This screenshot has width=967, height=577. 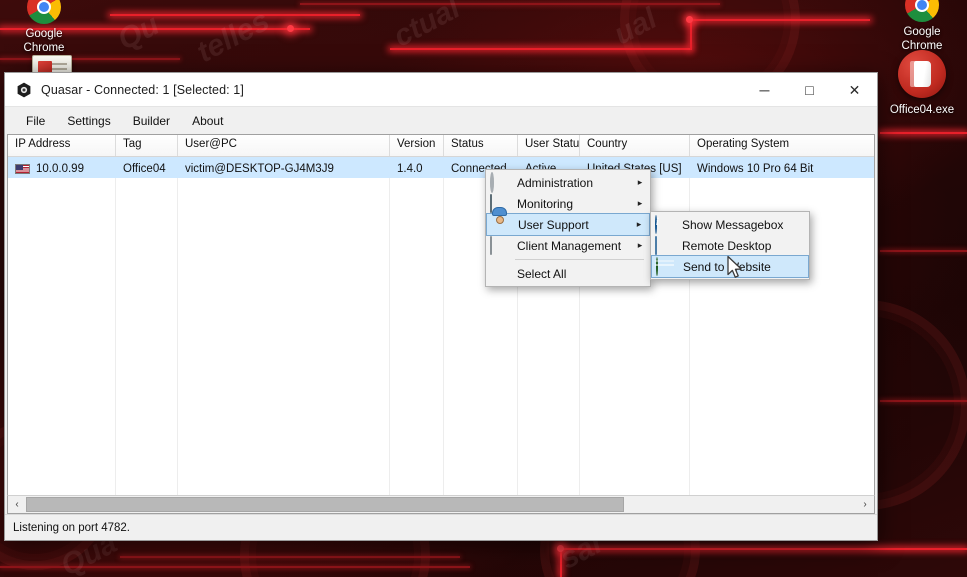 I want to click on context-menu-item-administration: Administration ▸, so click(x=568, y=182).